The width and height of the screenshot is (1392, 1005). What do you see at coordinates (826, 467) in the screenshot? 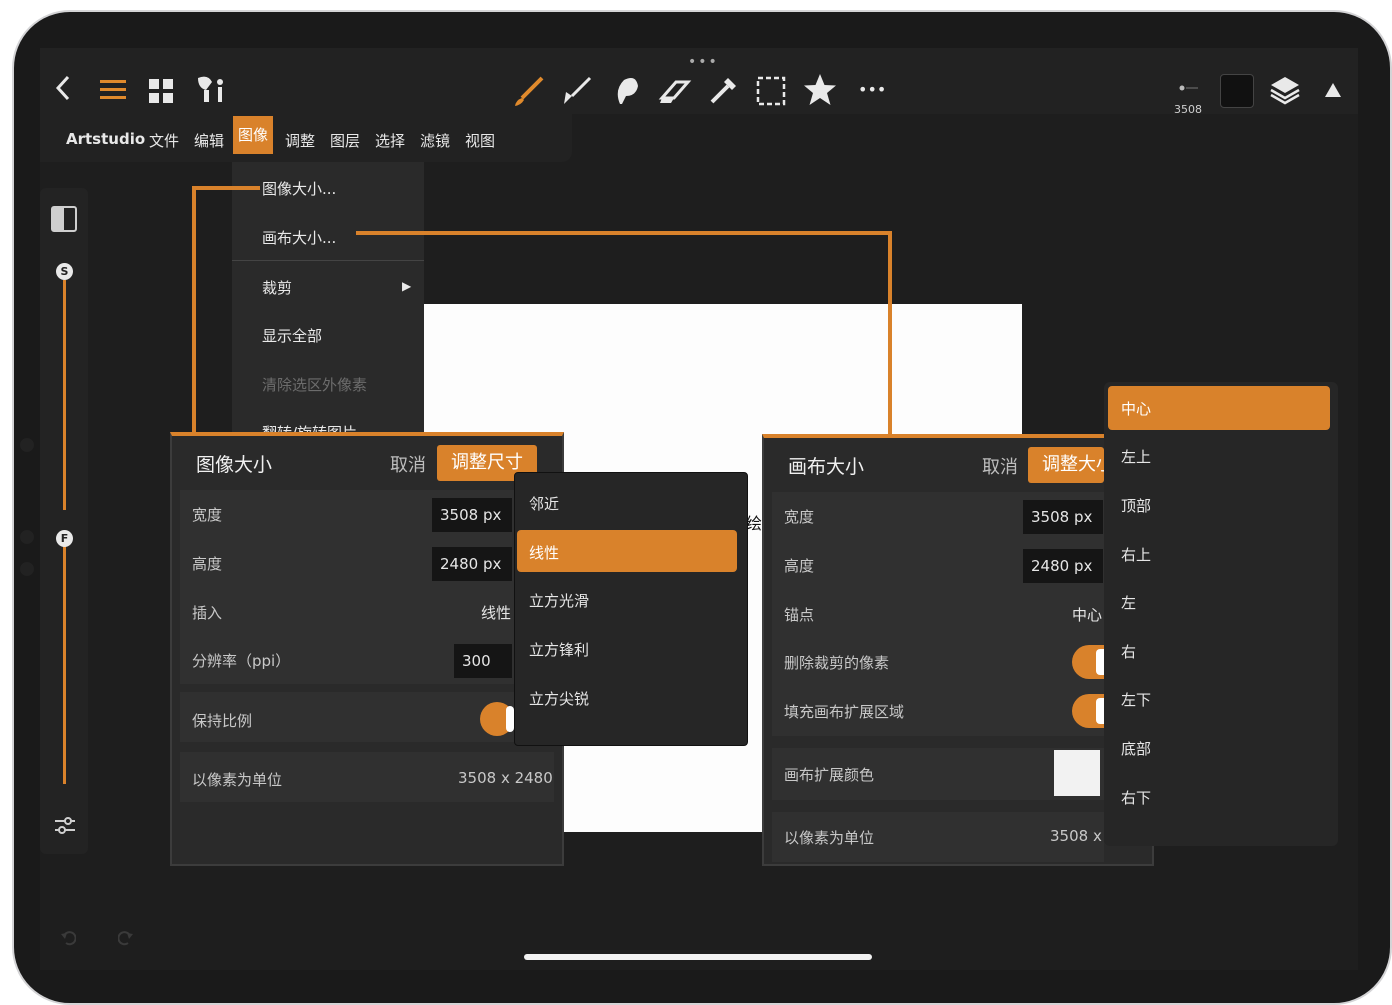
I see `canvas-size-title: 画布大小` at bounding box center [826, 467].